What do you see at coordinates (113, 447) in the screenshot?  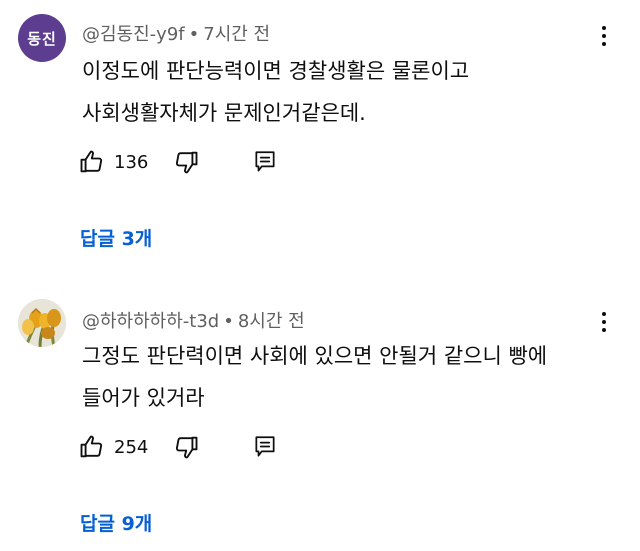 I see `like-button: 254` at bounding box center [113, 447].